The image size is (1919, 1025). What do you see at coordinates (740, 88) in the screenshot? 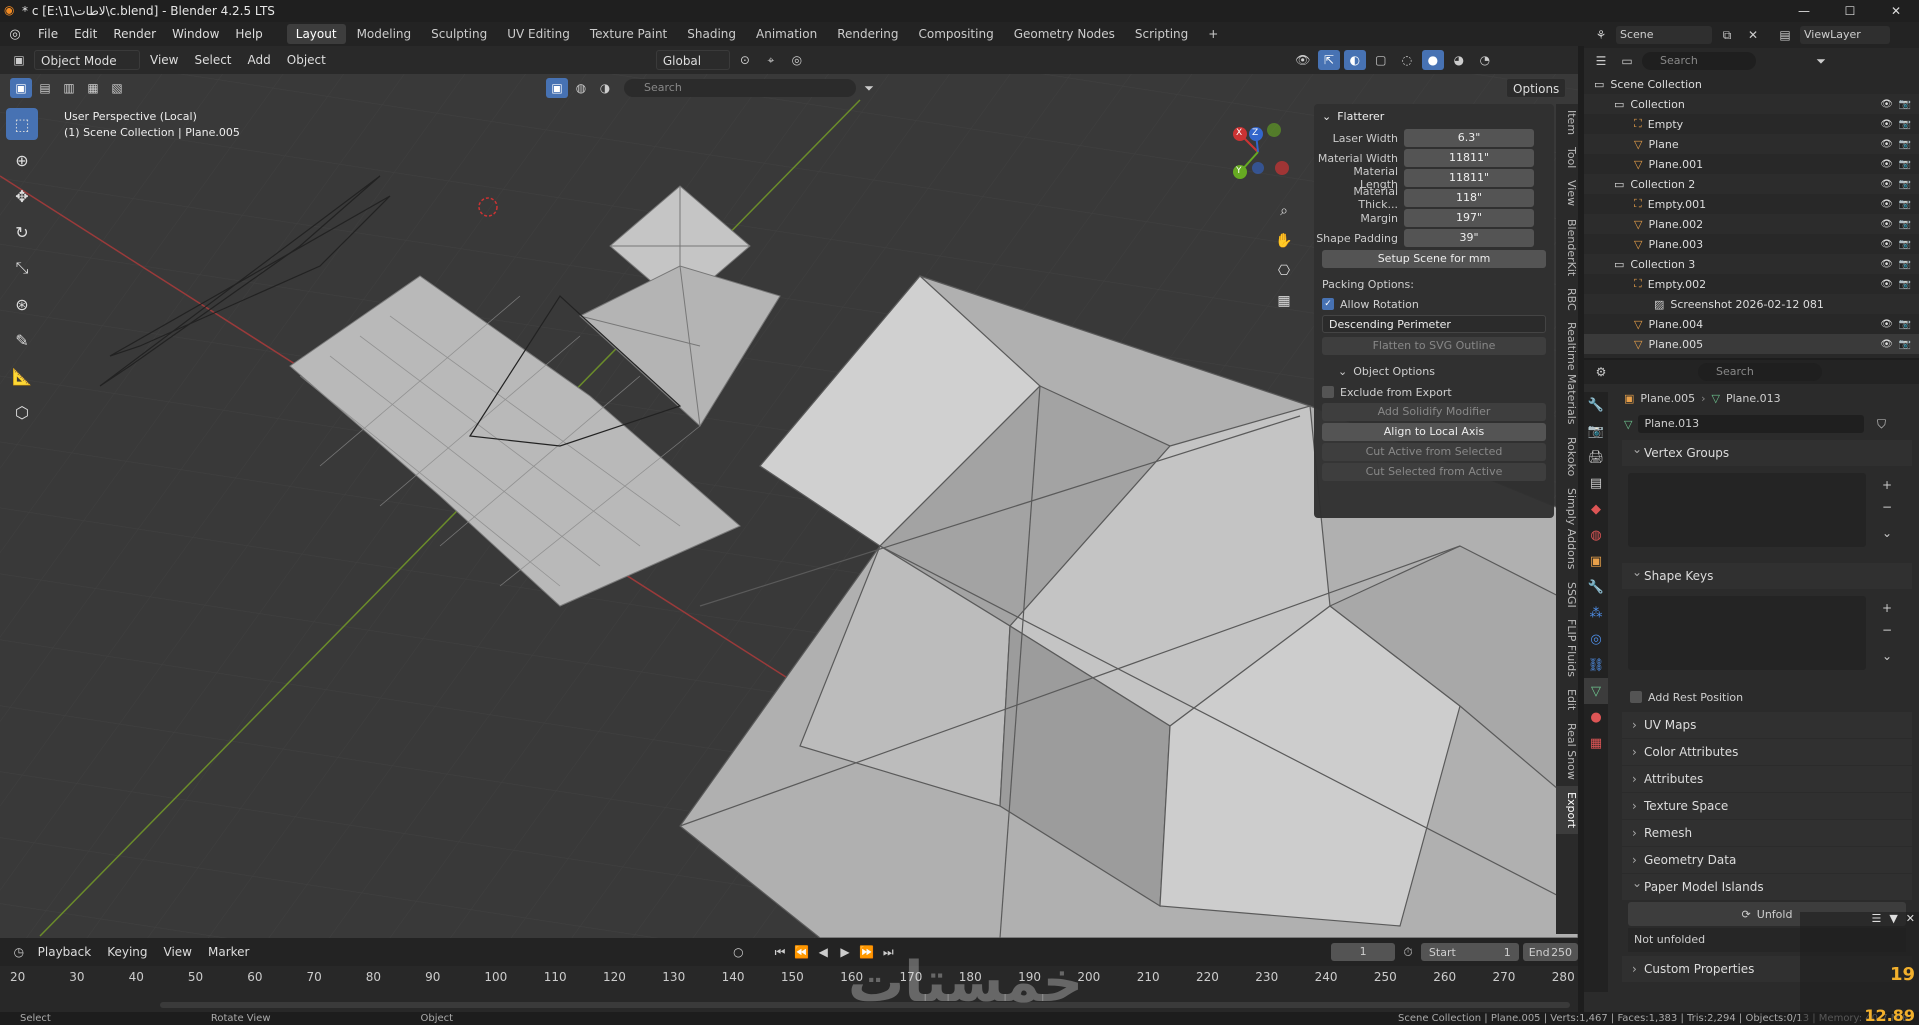
I see `viewport-search-input: Search` at bounding box center [740, 88].